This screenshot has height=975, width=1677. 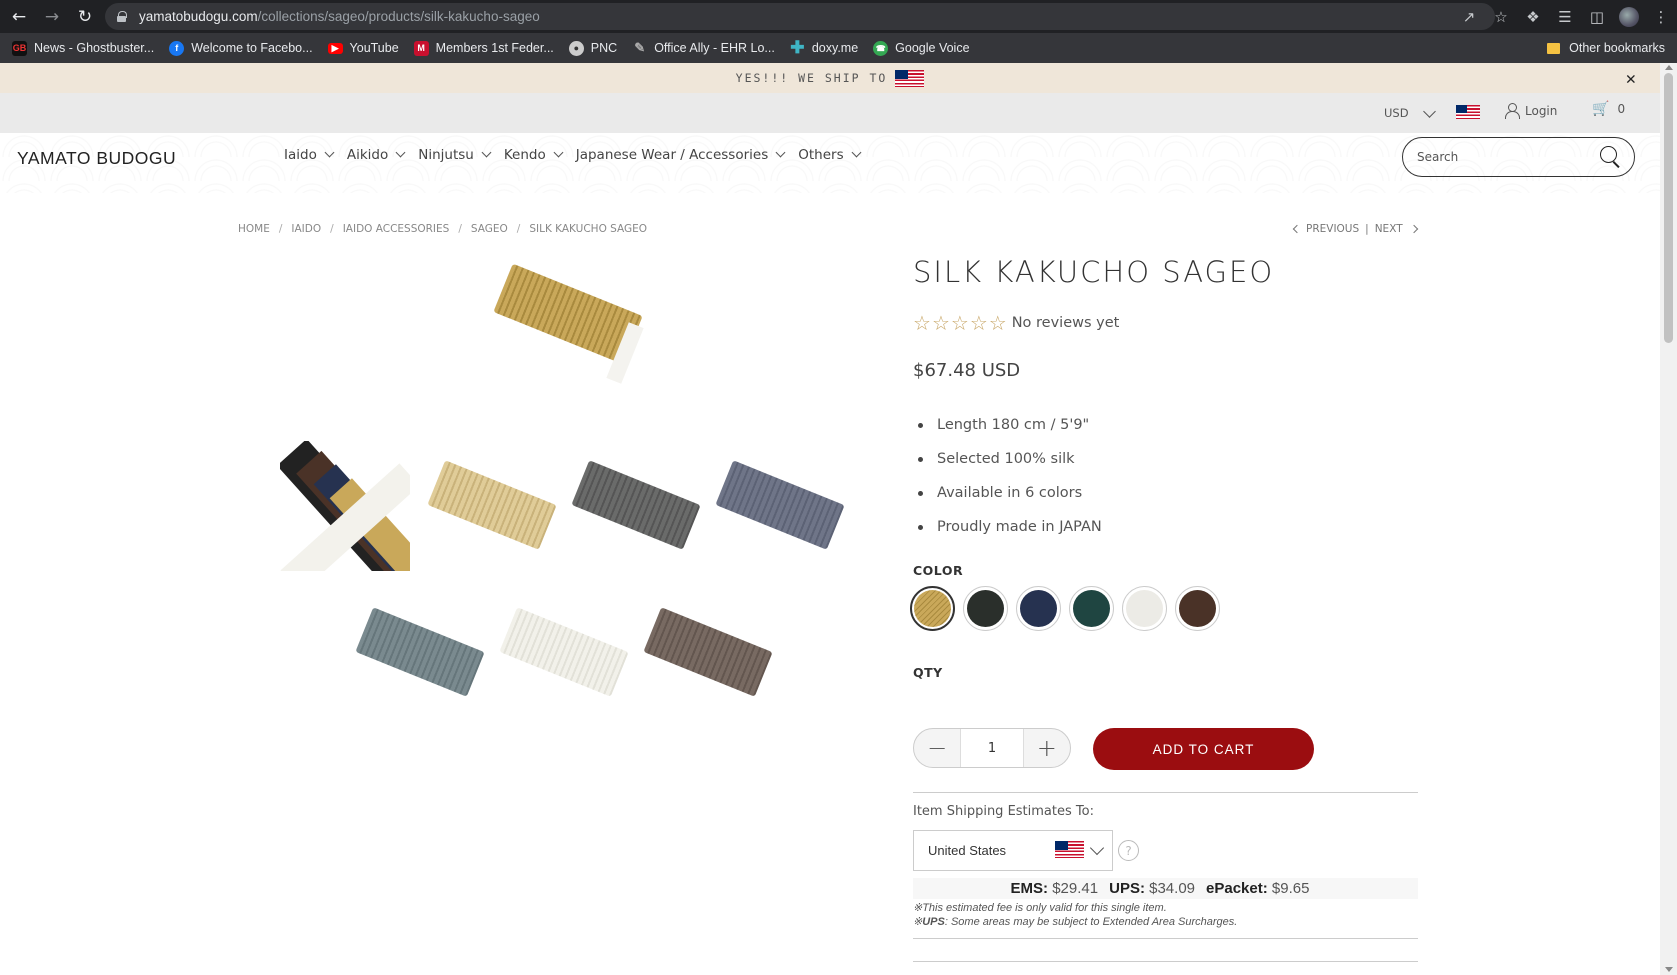 What do you see at coordinates (1038, 608) in the screenshot?
I see `swatch-navy` at bounding box center [1038, 608].